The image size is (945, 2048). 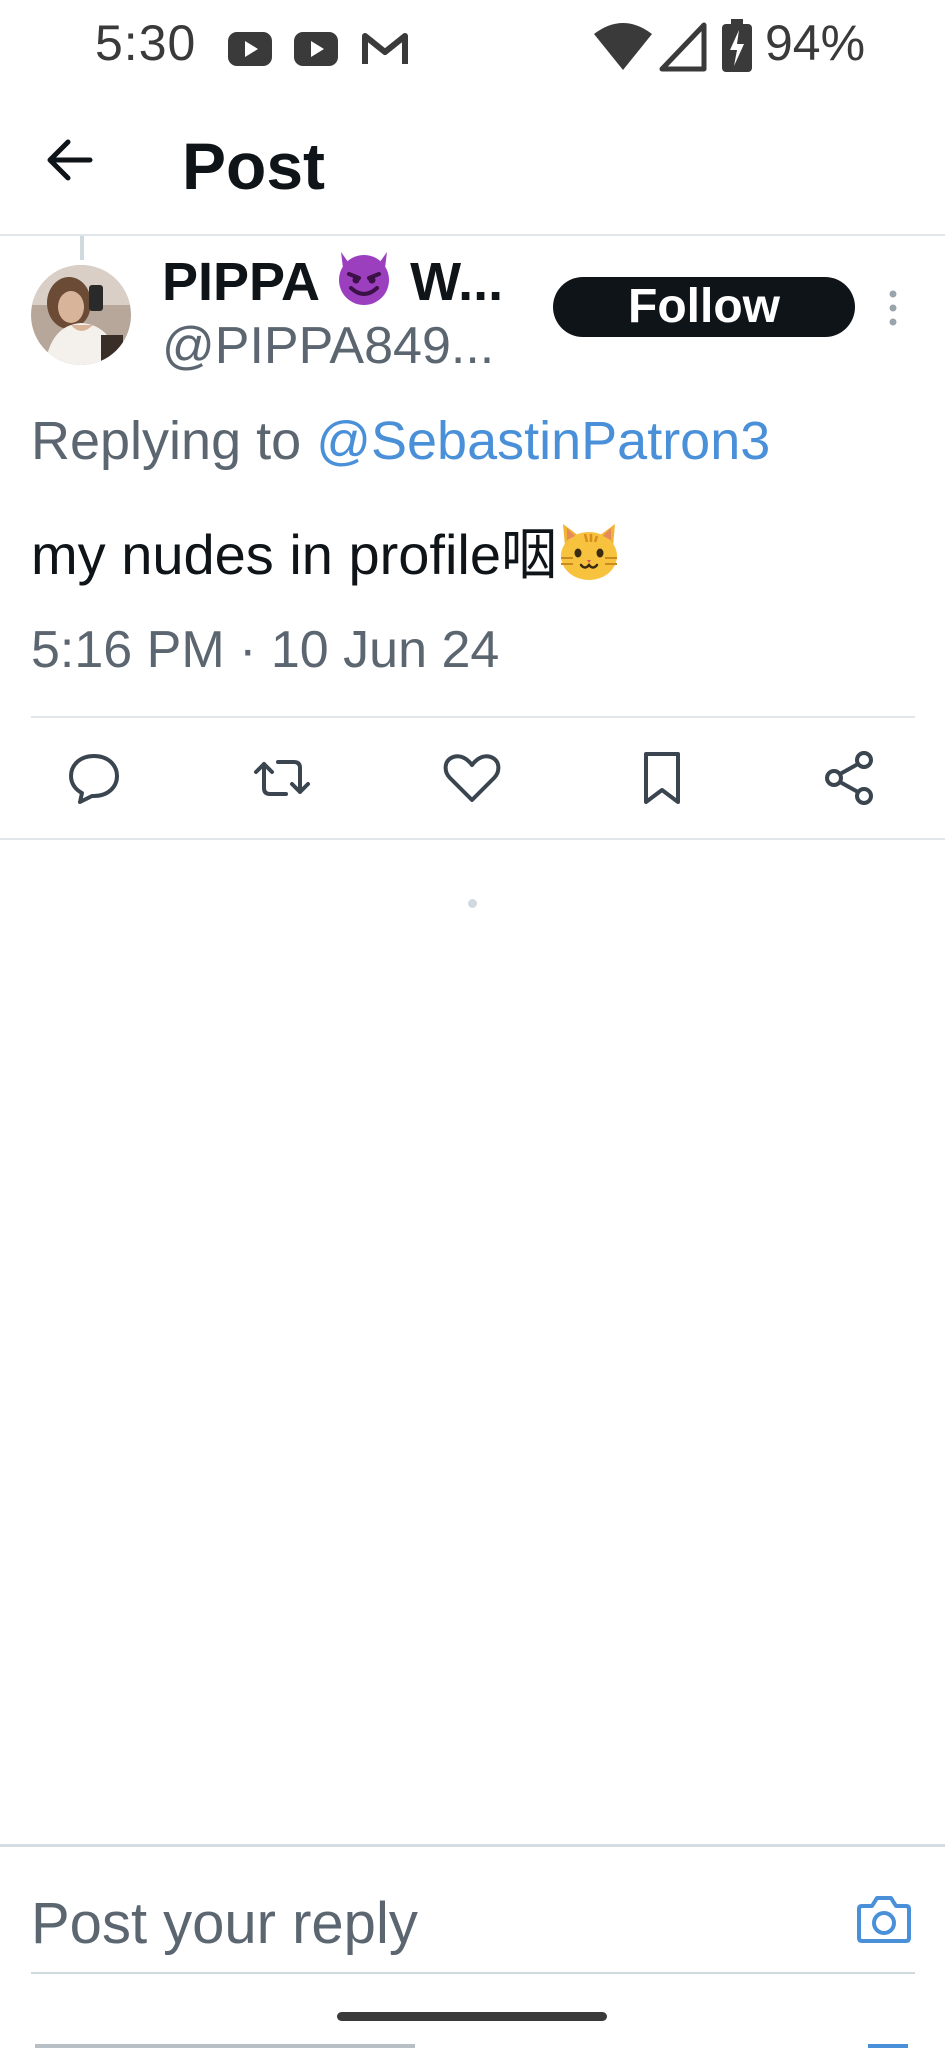 What do you see at coordinates (282, 778) in the screenshot?
I see `repost-icon` at bounding box center [282, 778].